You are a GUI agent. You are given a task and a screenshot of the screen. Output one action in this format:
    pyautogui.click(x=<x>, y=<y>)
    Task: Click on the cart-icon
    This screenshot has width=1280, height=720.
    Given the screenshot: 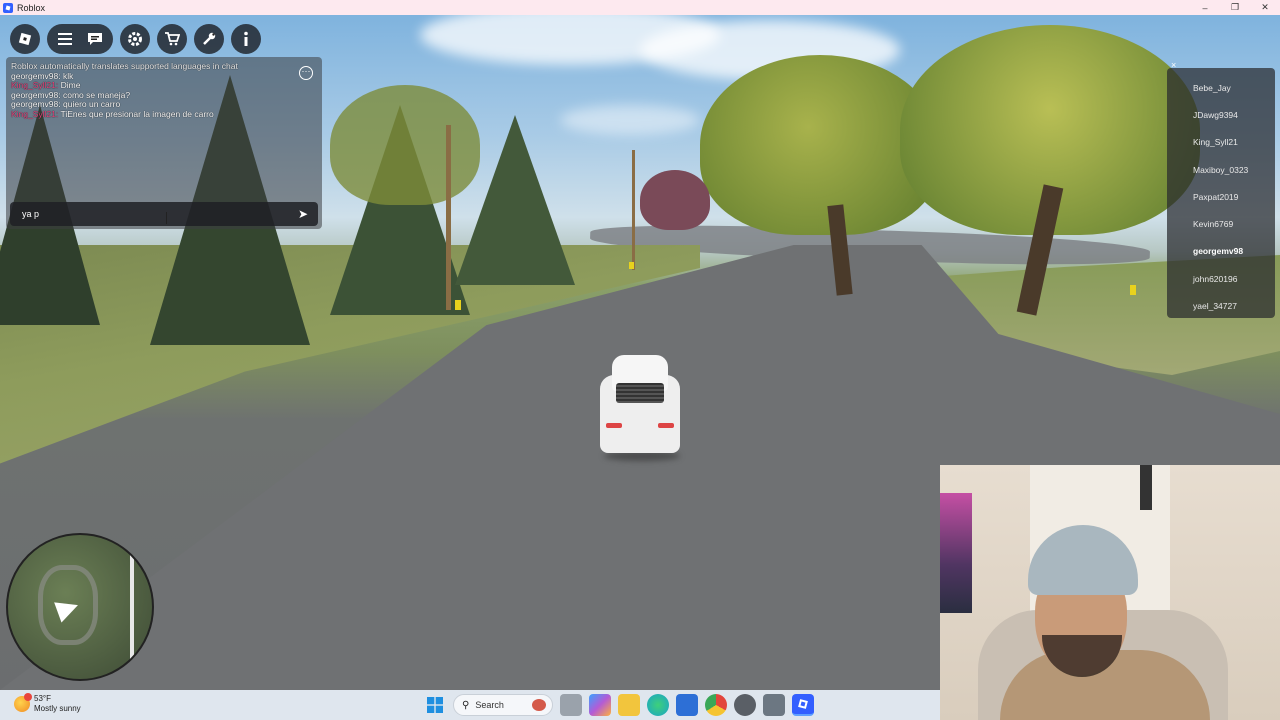 What is the action you would take?
    pyautogui.click(x=172, y=39)
    